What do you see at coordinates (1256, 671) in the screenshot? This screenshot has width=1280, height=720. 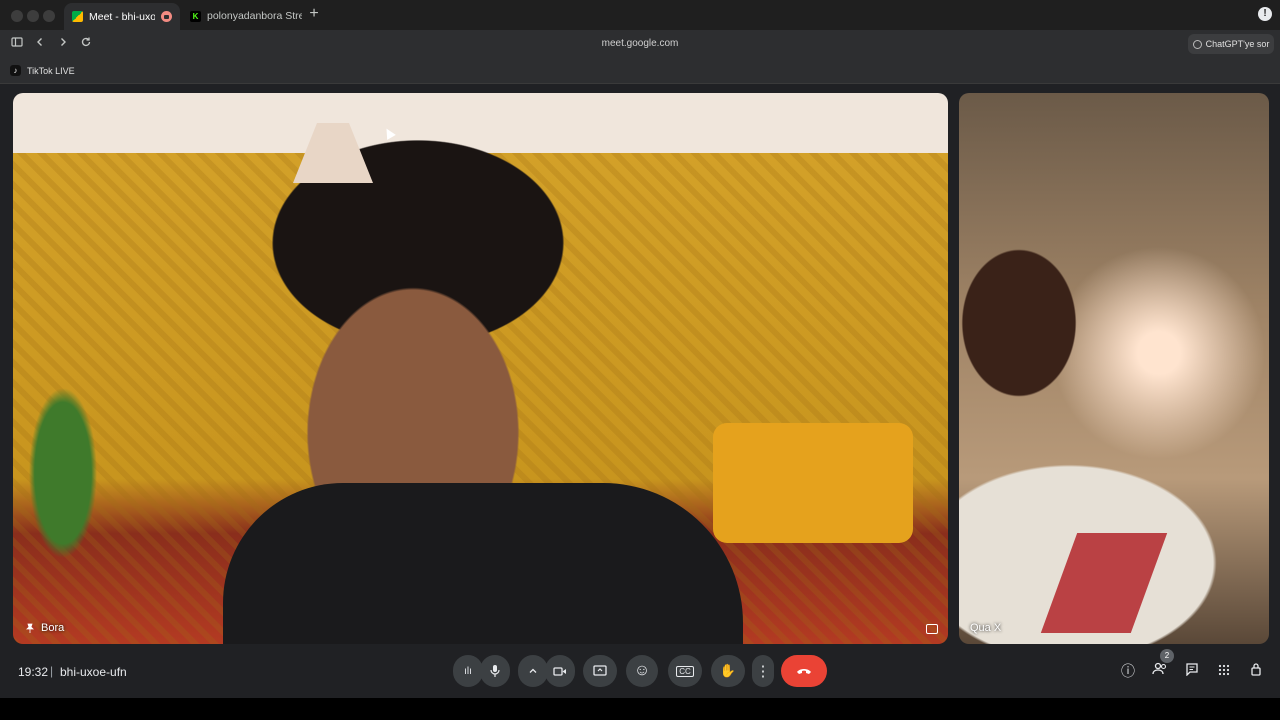 I see `host-controls-lock-icon` at bounding box center [1256, 671].